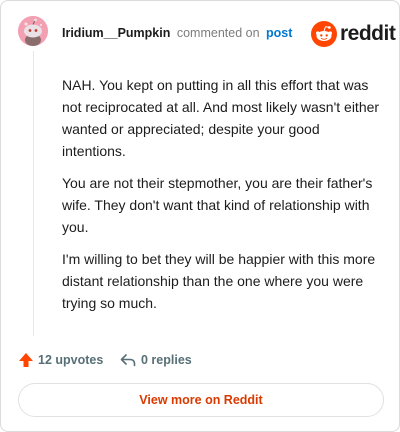 The width and height of the screenshot is (400, 432). I want to click on reply-icon, so click(128, 360).